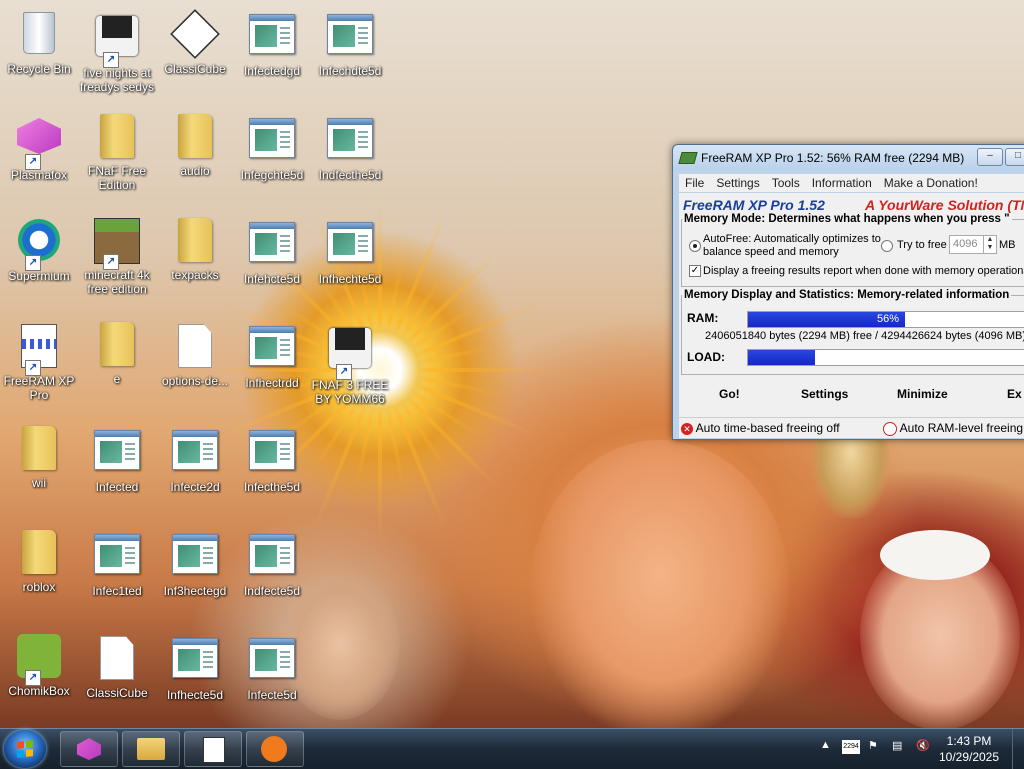  I want to click on clock-date: 10/29/2025, so click(969, 757).